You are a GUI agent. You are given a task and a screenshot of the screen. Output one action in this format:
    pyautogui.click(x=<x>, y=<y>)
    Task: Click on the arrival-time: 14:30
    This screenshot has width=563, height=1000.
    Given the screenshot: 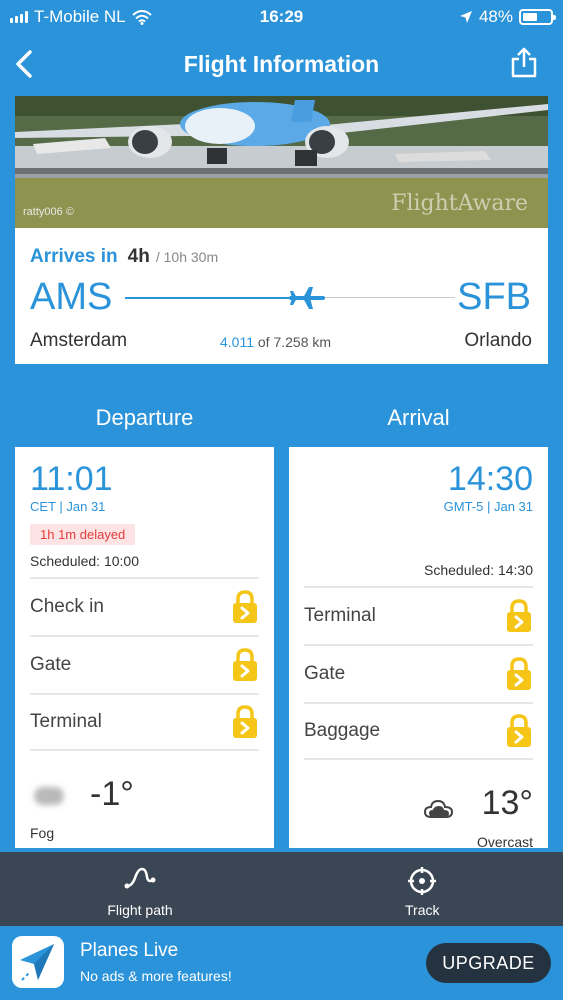 What is the action you would take?
    pyautogui.click(x=490, y=479)
    